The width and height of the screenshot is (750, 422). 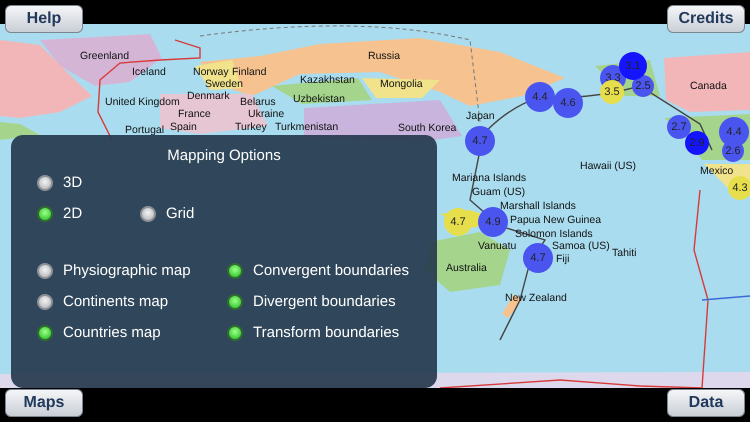 I want to click on place-label: Tahiti, so click(x=624, y=253).